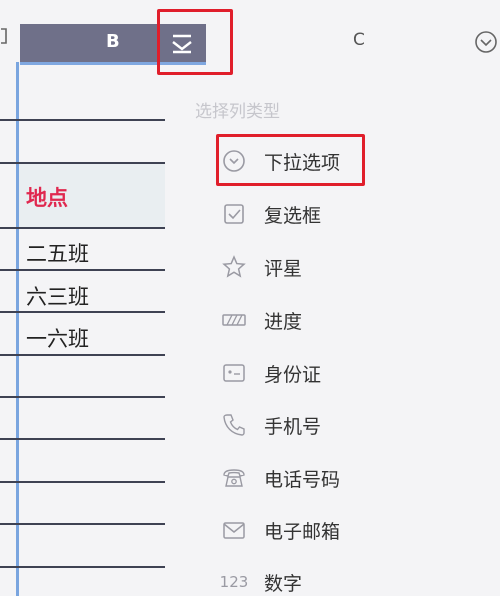 This screenshot has width=500, height=596. I want to click on checkbox-icon, so click(234, 214).